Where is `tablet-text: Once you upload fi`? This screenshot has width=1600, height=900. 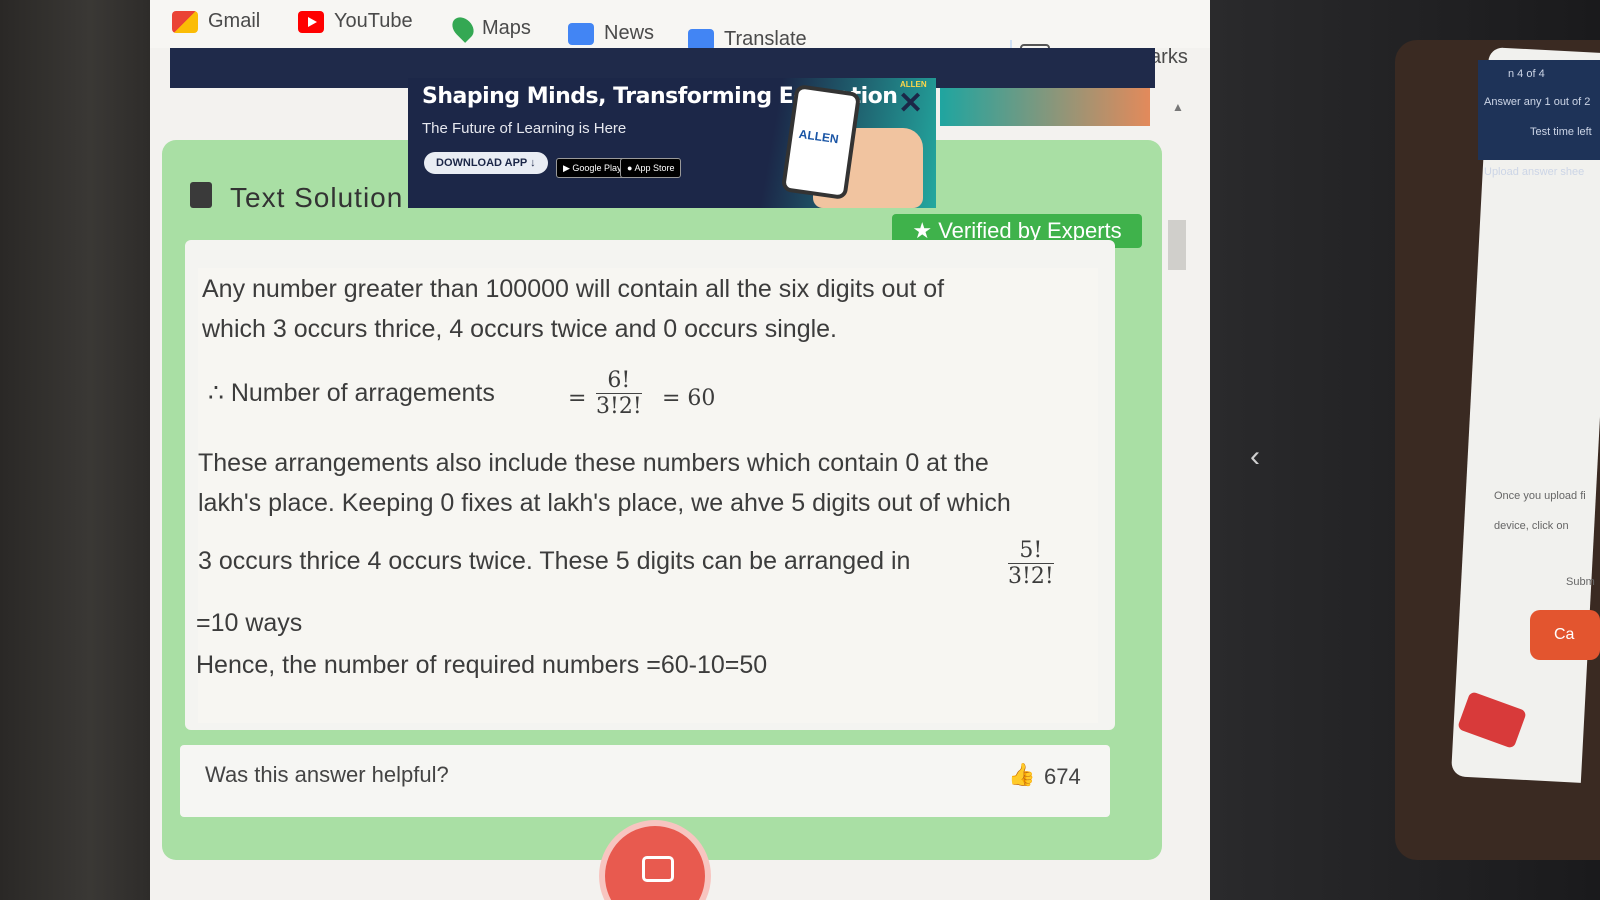
tablet-text: Once you upload fi is located at coordinates (1540, 496).